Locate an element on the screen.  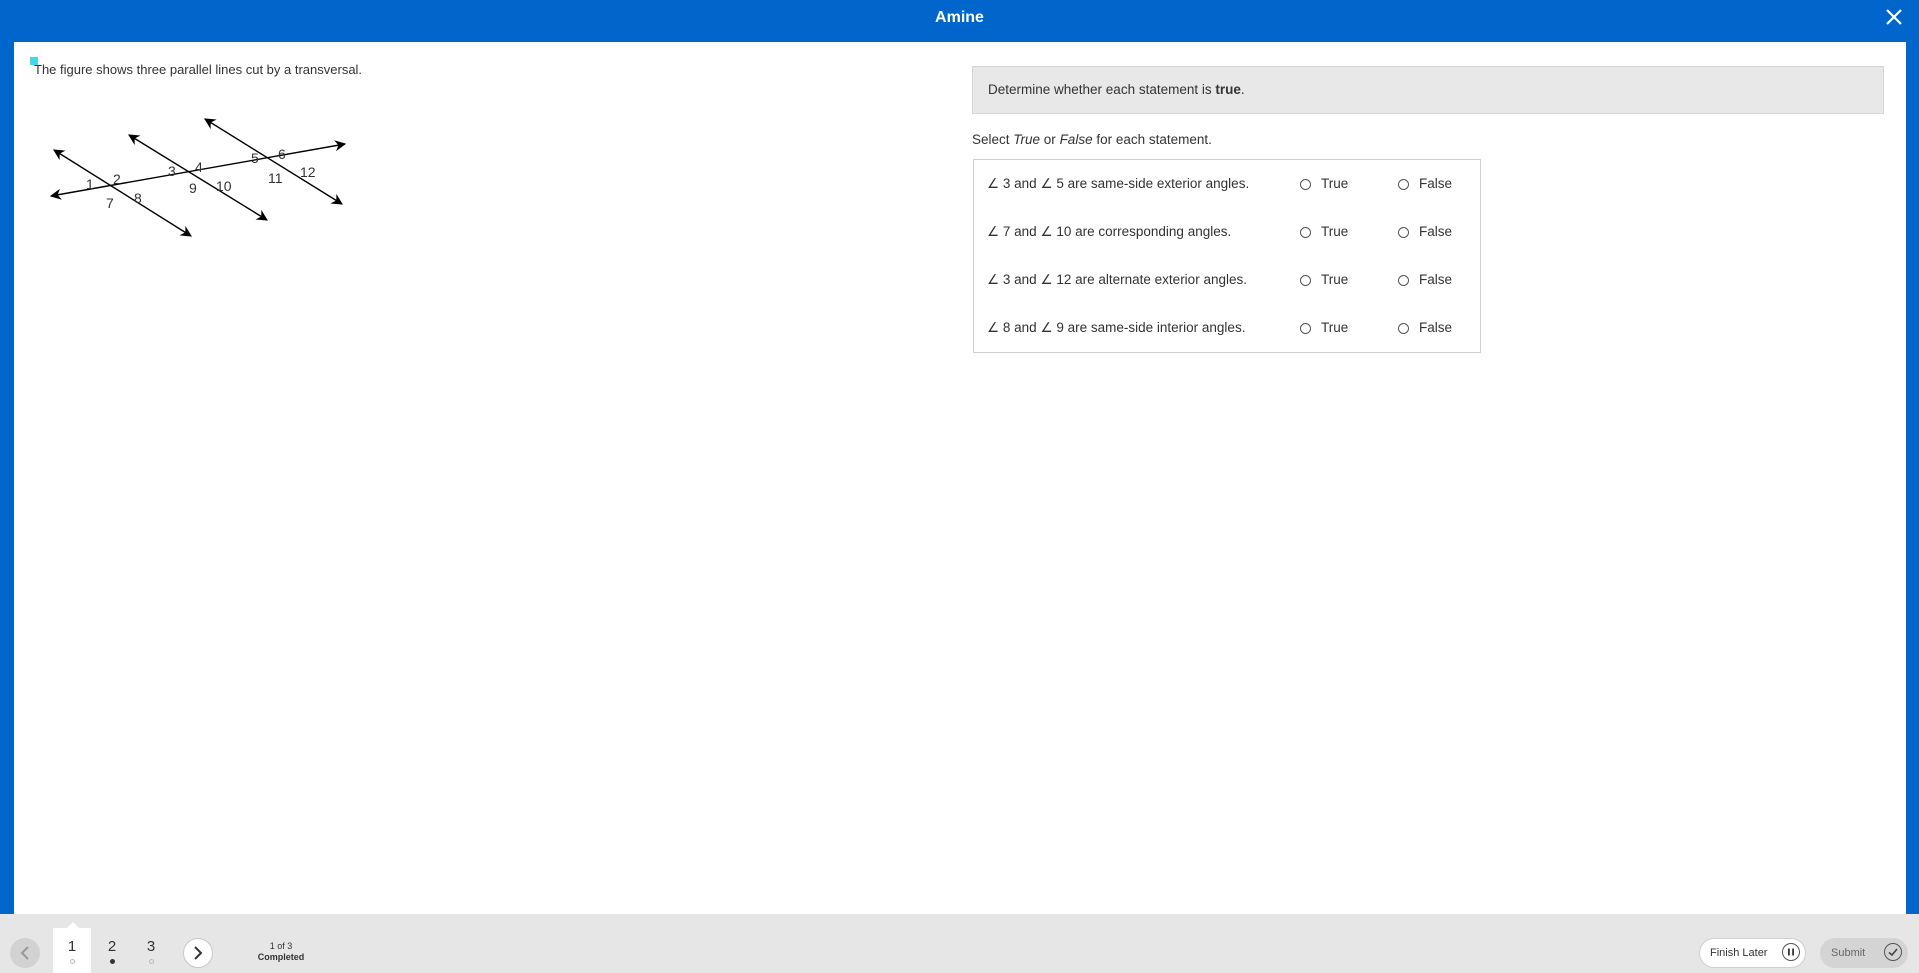
finish-later-label: Finish Later is located at coordinates (1739, 953).